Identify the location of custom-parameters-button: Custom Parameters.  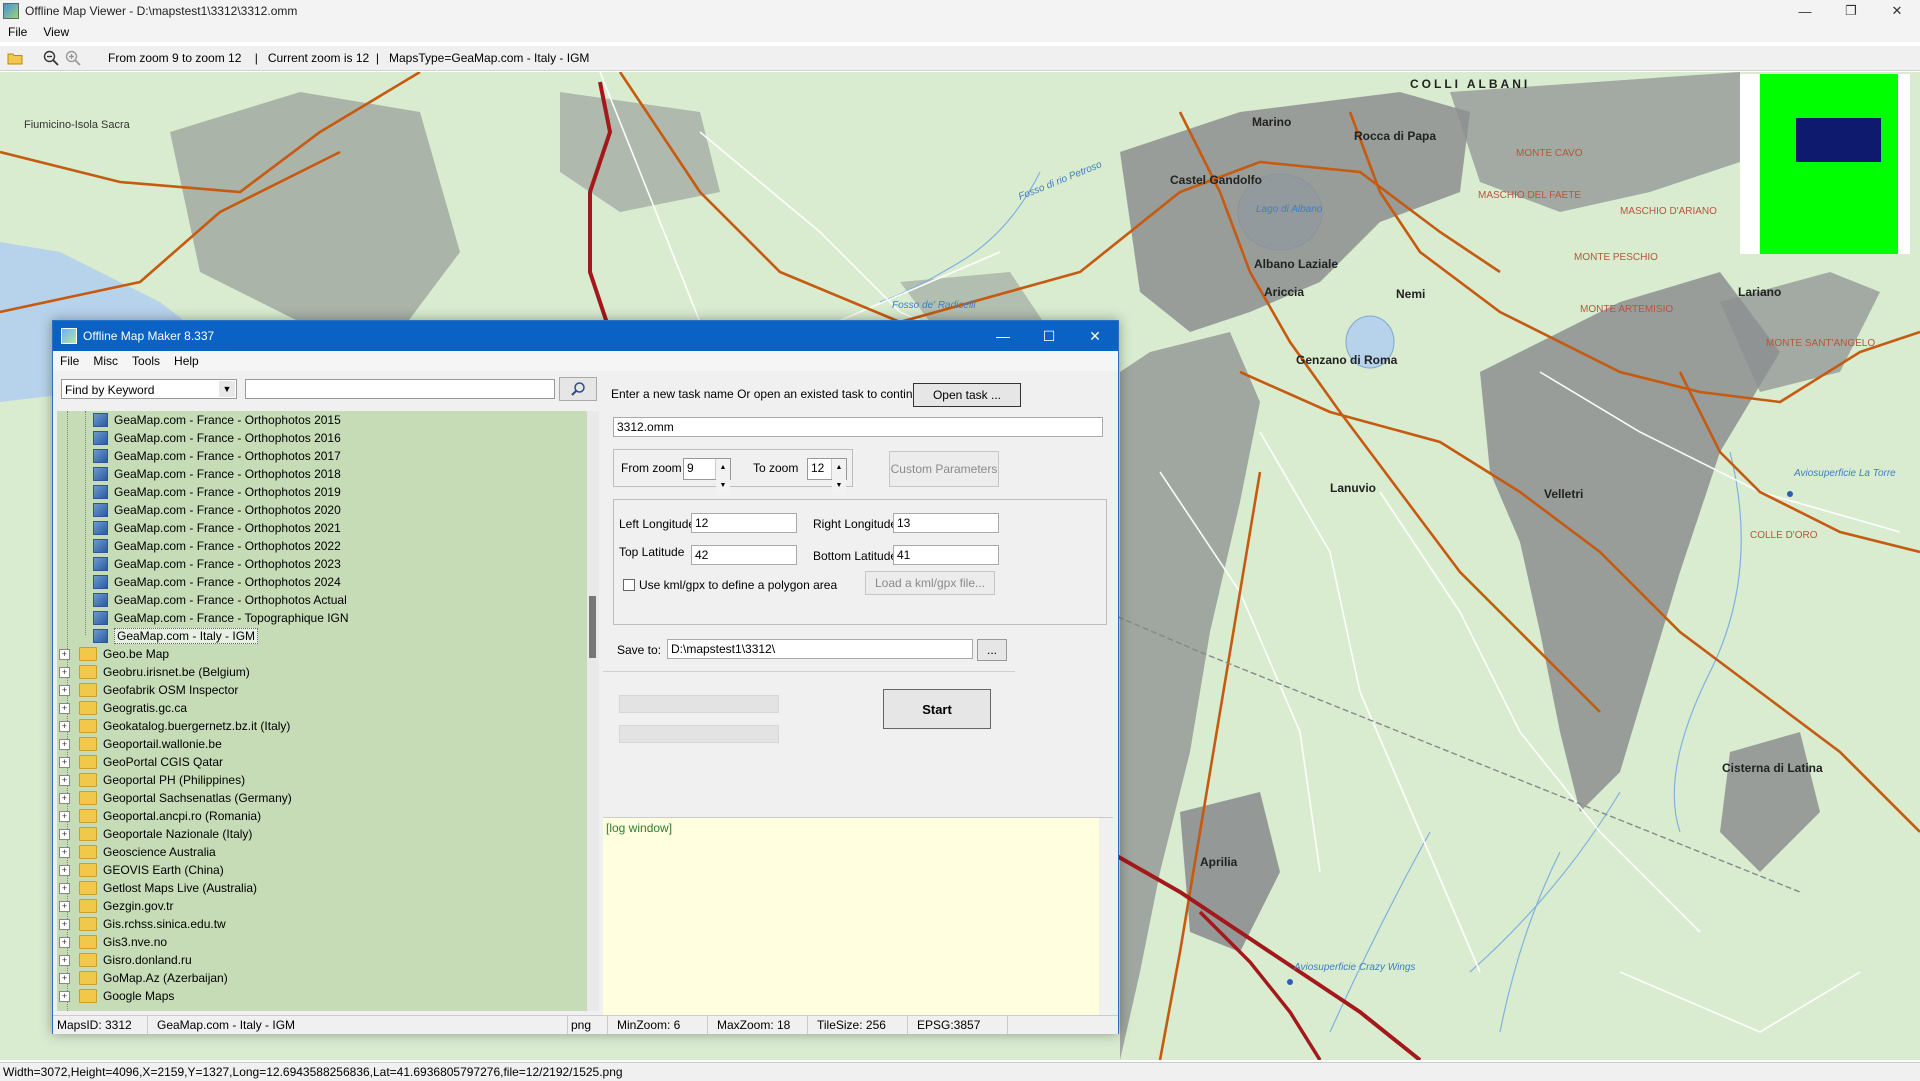
(944, 469).